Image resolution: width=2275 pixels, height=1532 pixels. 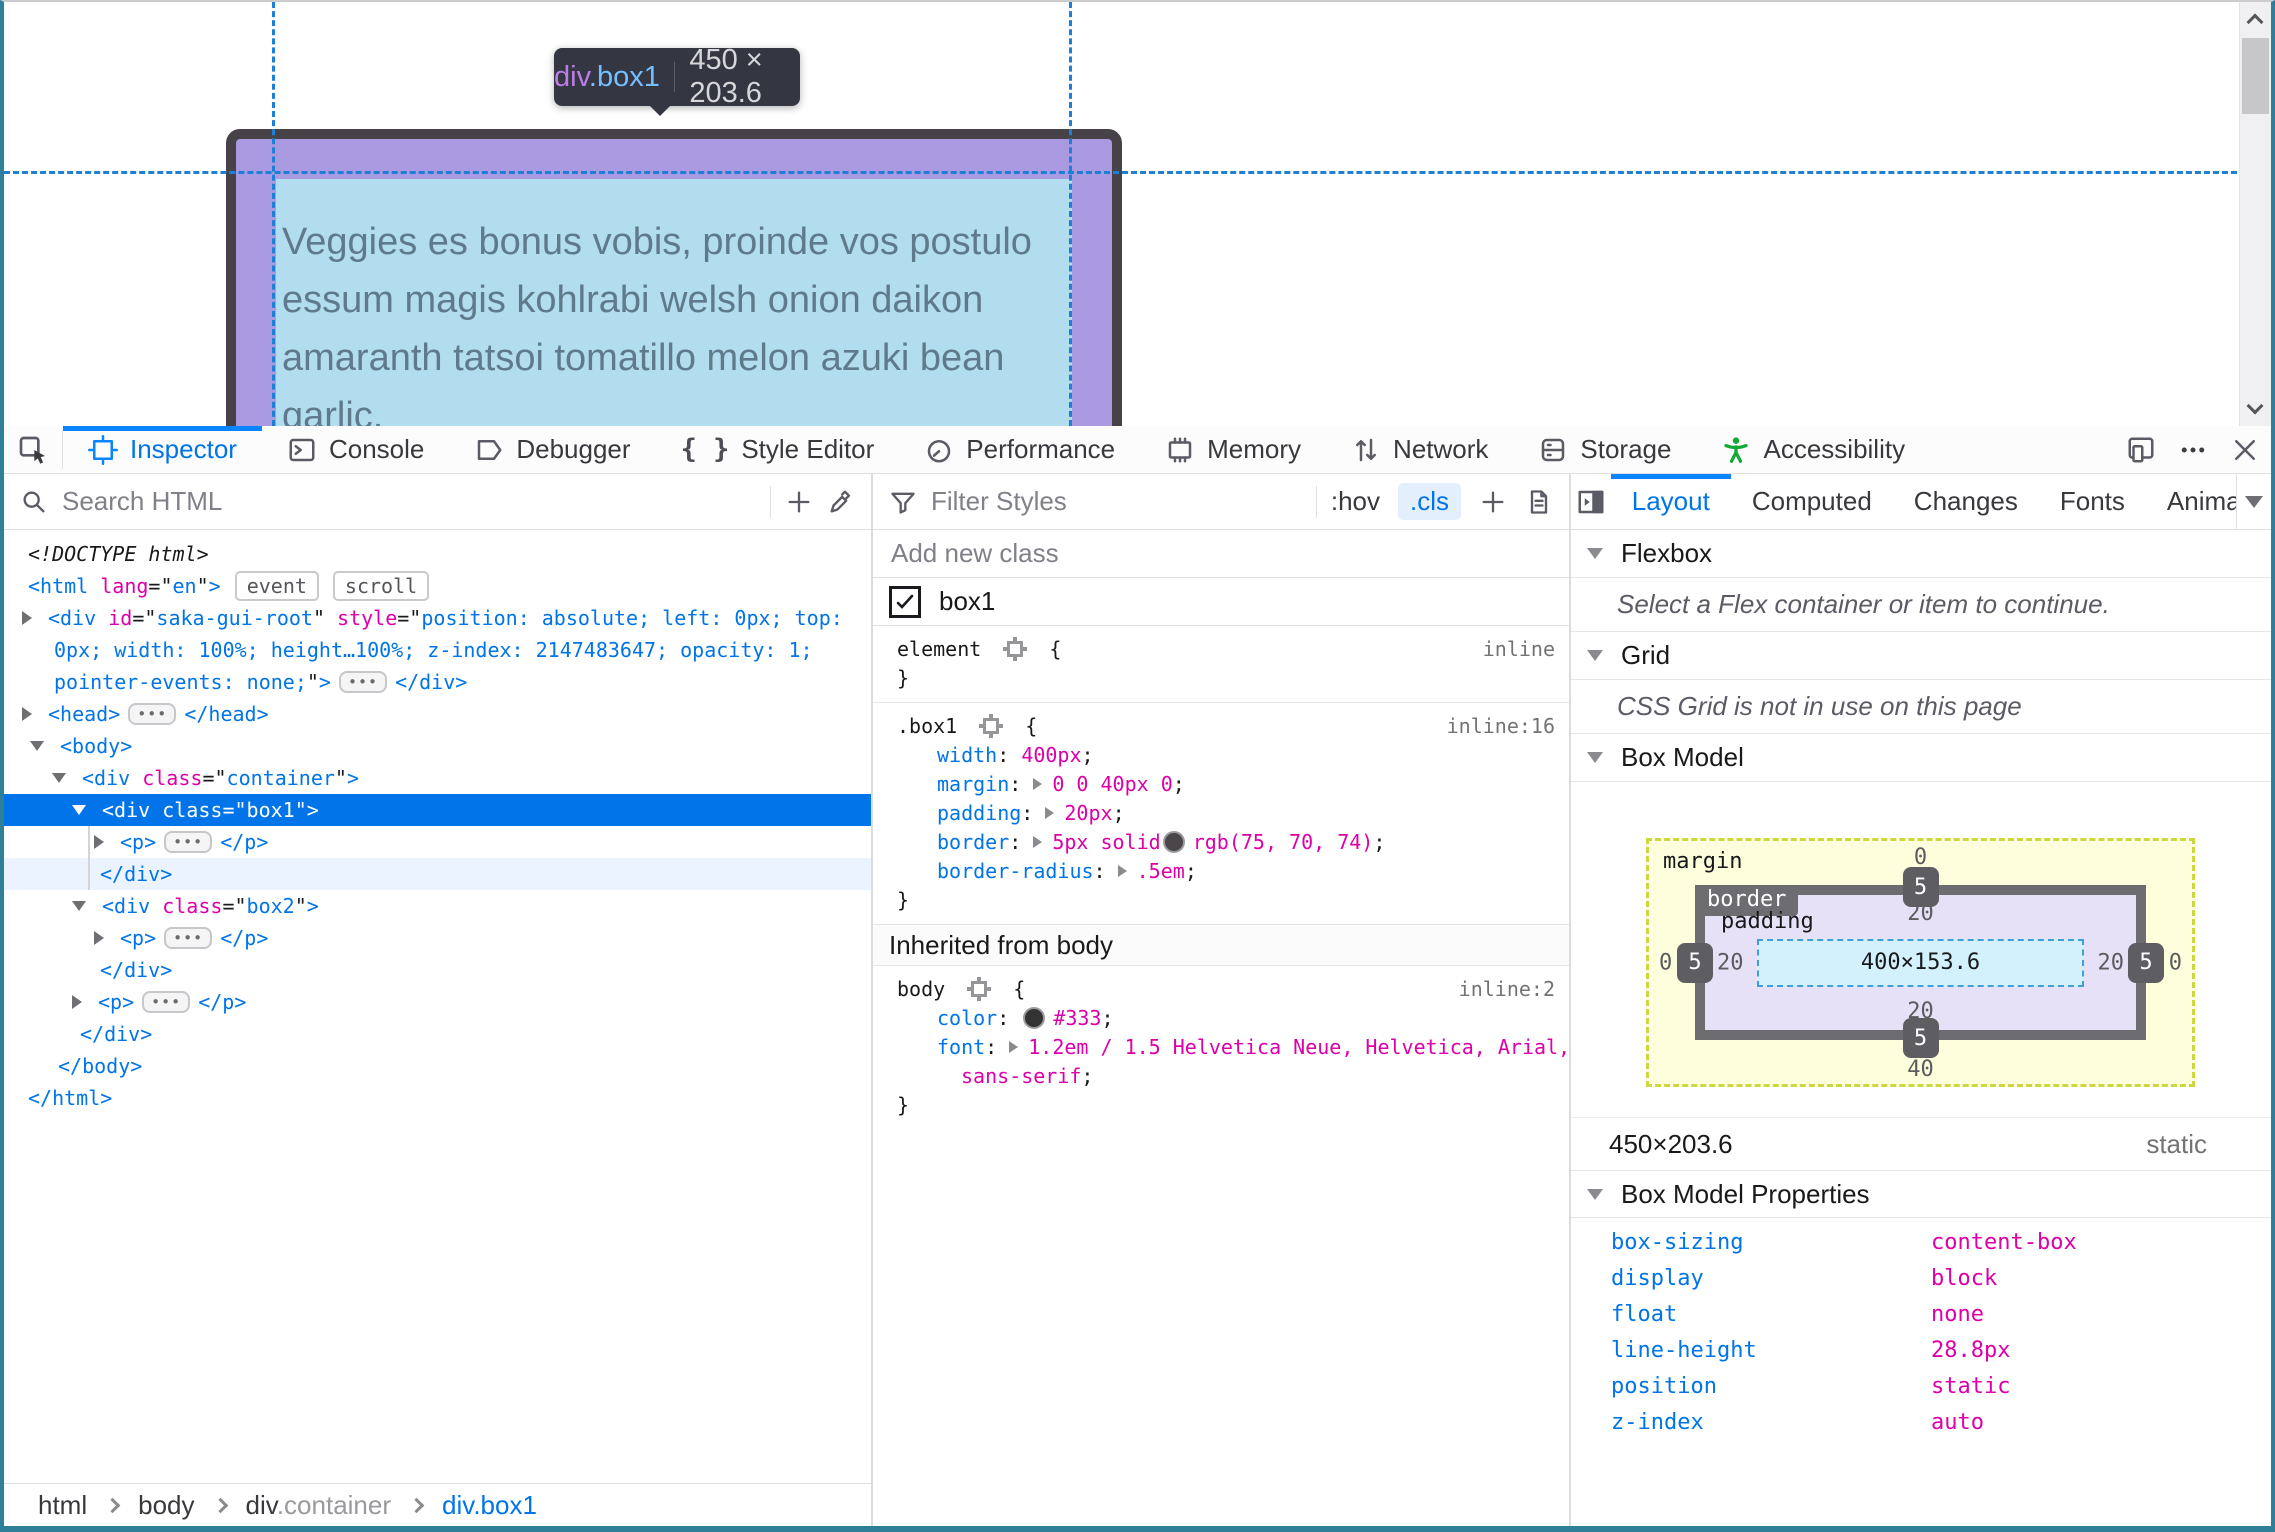 What do you see at coordinates (2191, 501) in the screenshot?
I see `tab-animations: Animati` at bounding box center [2191, 501].